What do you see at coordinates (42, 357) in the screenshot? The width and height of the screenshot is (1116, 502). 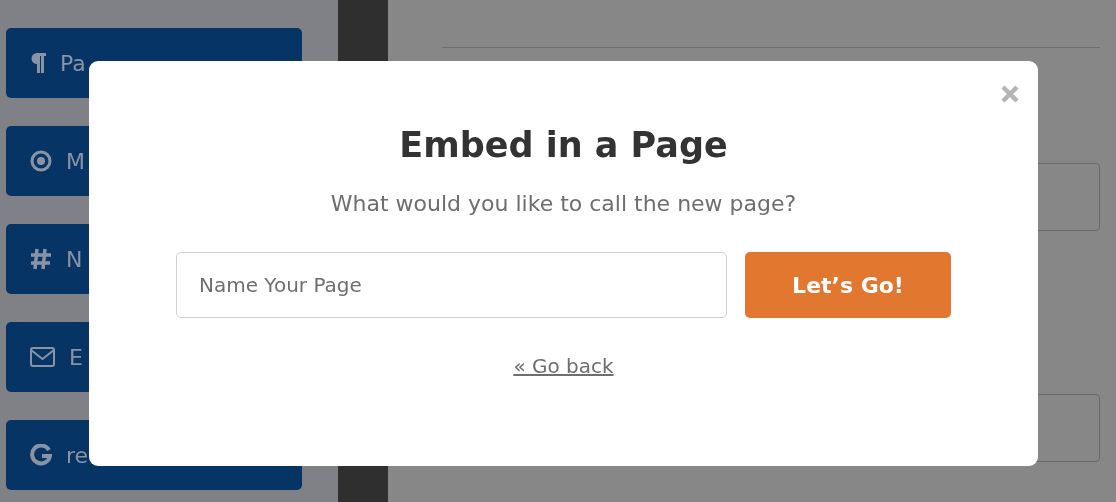 I see `envelope-icon` at bounding box center [42, 357].